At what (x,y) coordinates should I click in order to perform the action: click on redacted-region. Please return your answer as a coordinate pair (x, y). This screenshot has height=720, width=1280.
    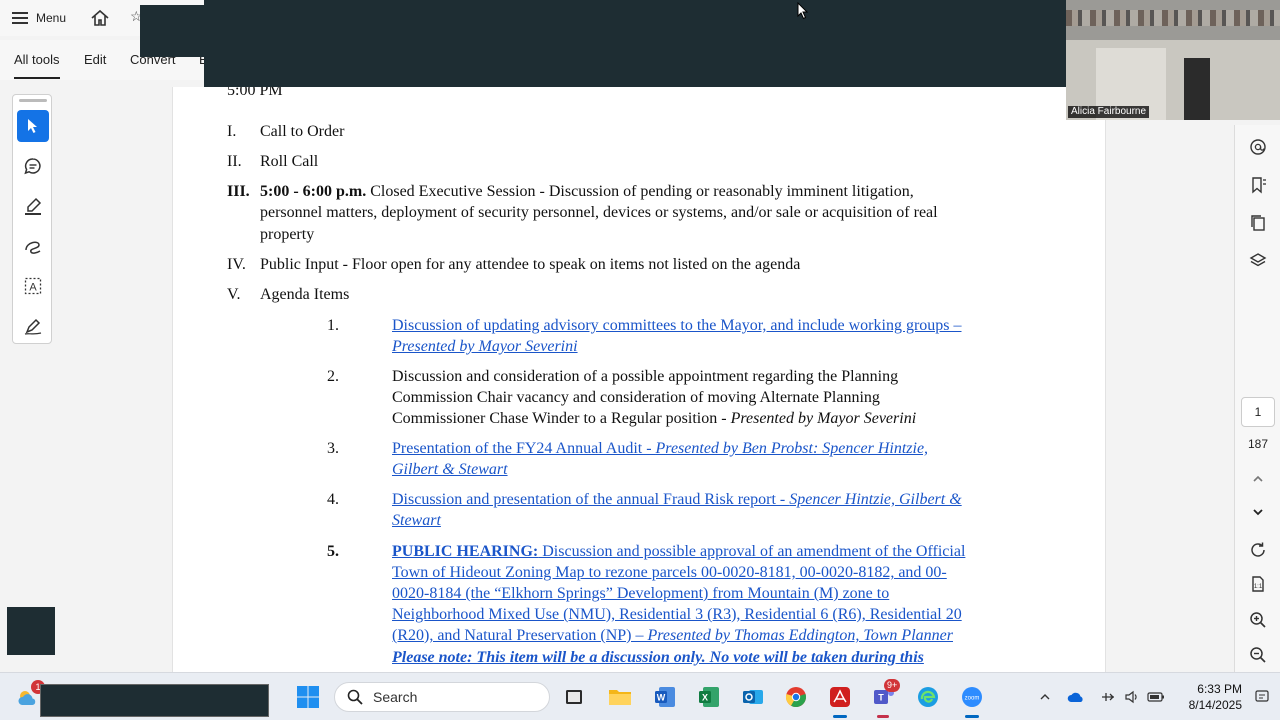
    Looking at the image, I should click on (154, 700).